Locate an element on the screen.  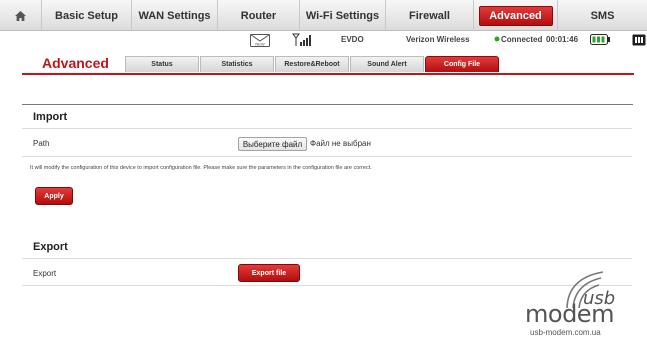
nav-wifi-settings: Wi-Fi Settings is located at coordinates (343, 15).